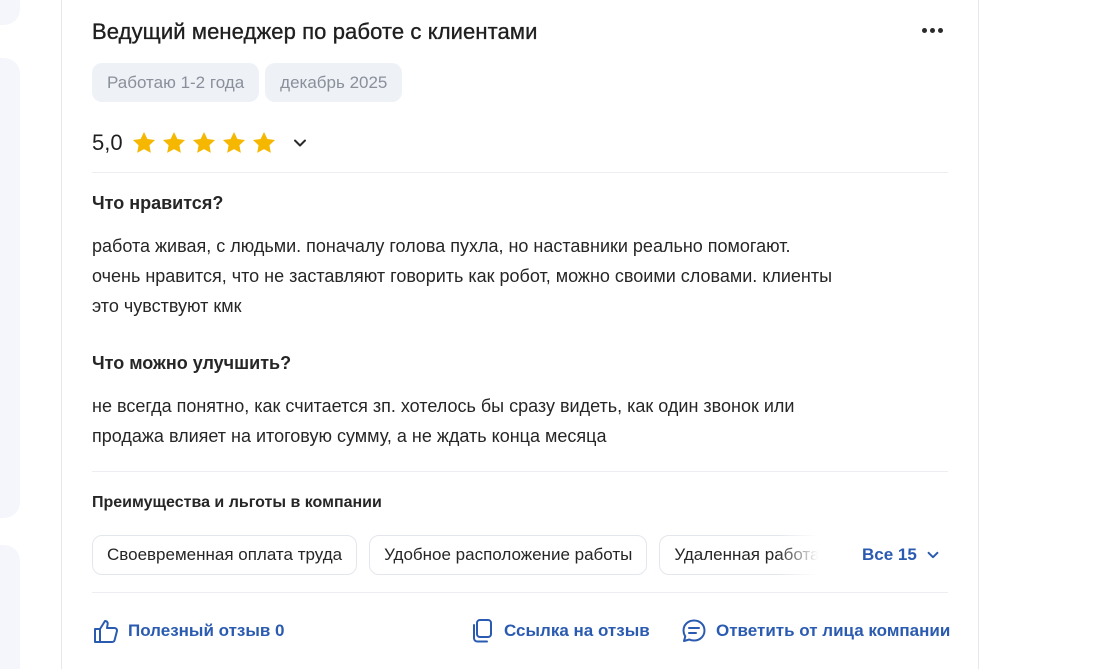 This screenshot has width=1108, height=669. Describe the element at coordinates (206, 630) in the screenshot. I see `useful-label: Полезный отзыв 0` at that location.